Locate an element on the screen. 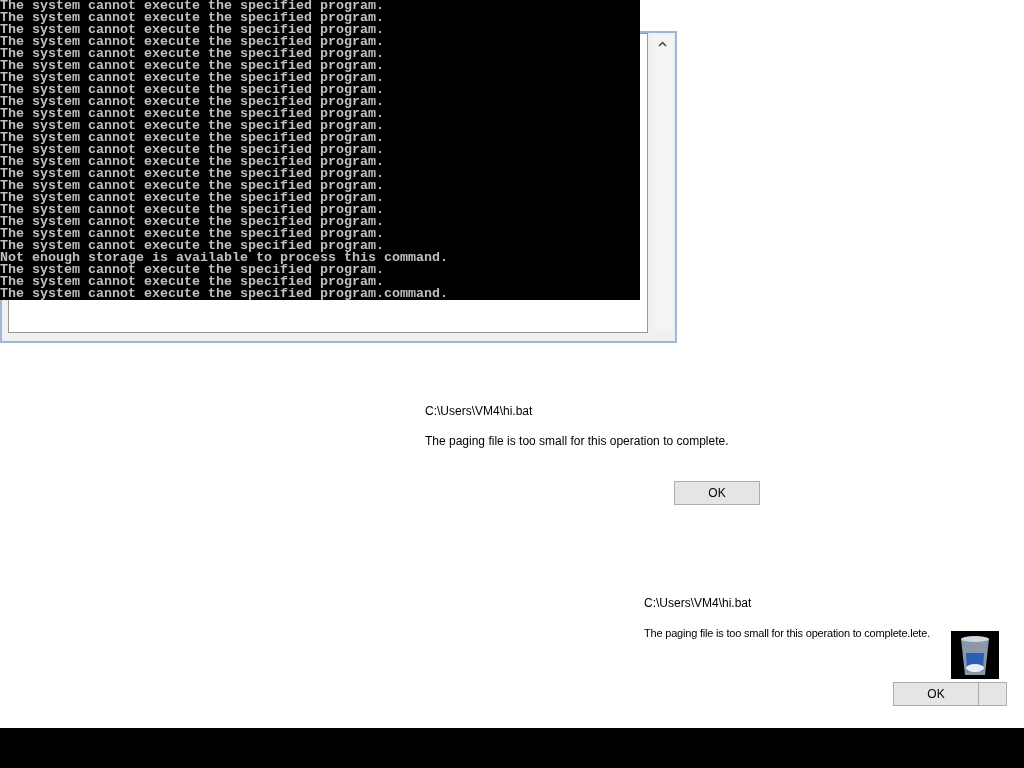 This screenshot has height=768, width=1024. error-message: The paging file is too small for this operation to complete.lete. is located at coordinates (787, 633).